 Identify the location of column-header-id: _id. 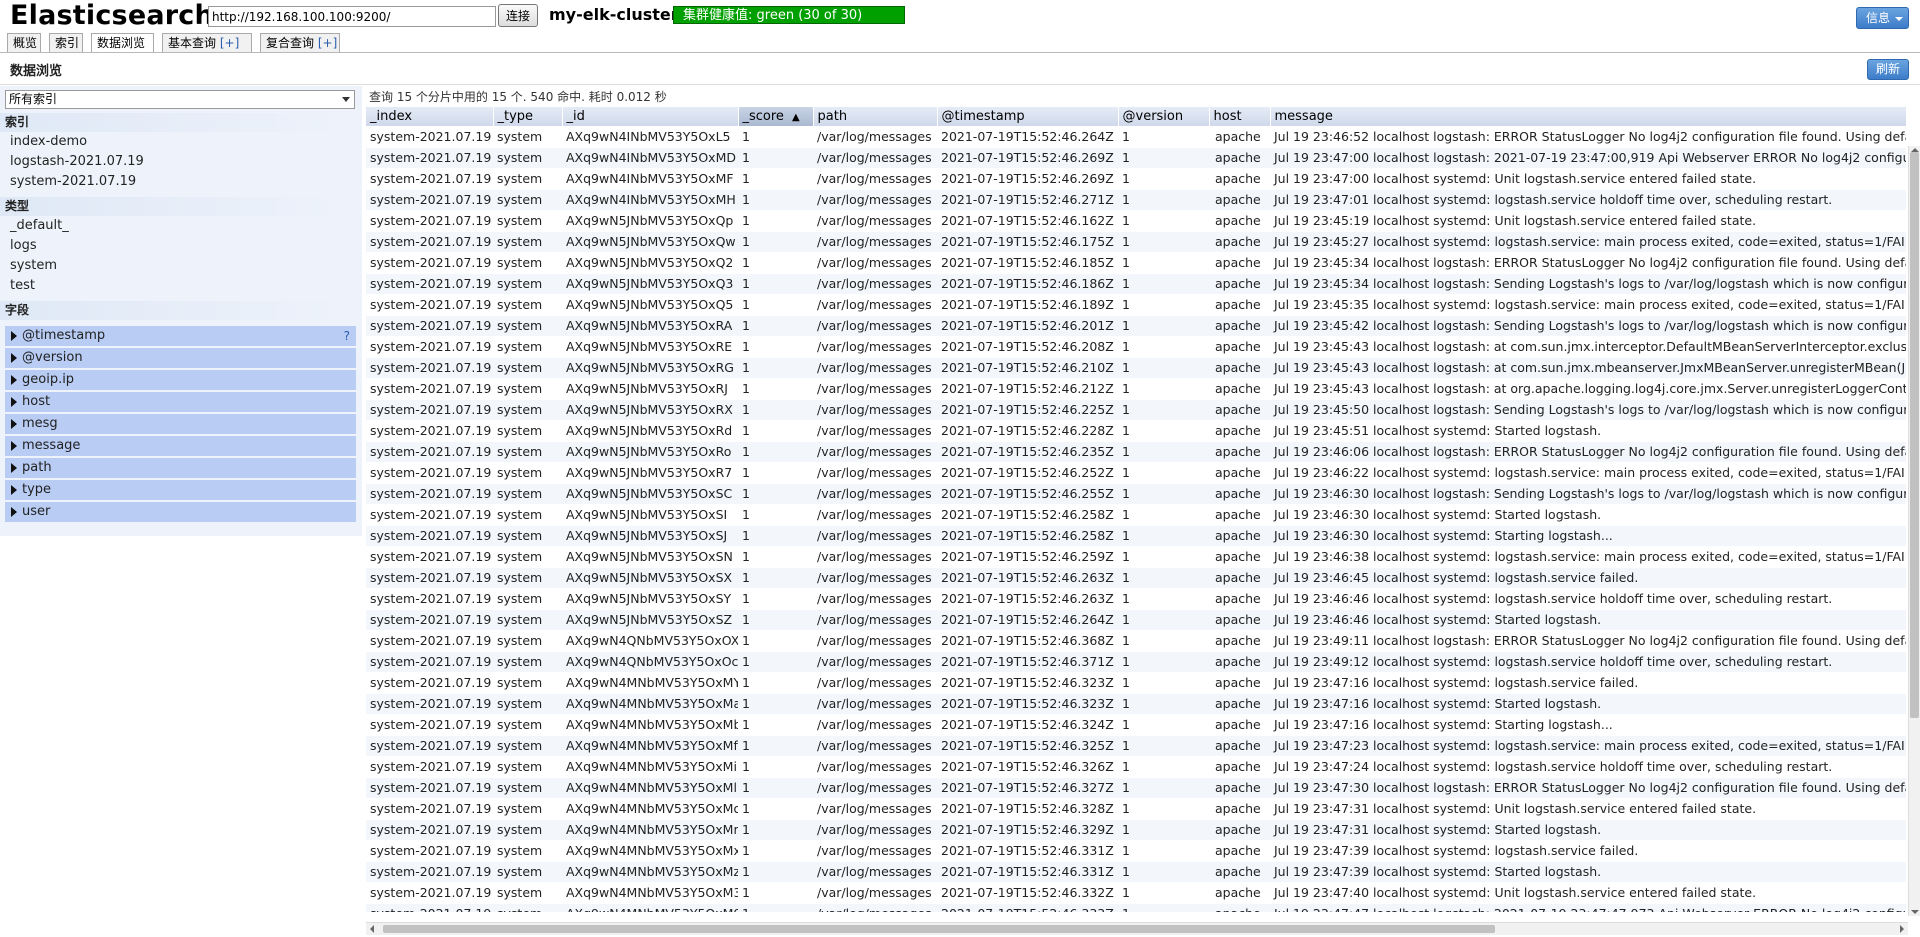
(650, 116).